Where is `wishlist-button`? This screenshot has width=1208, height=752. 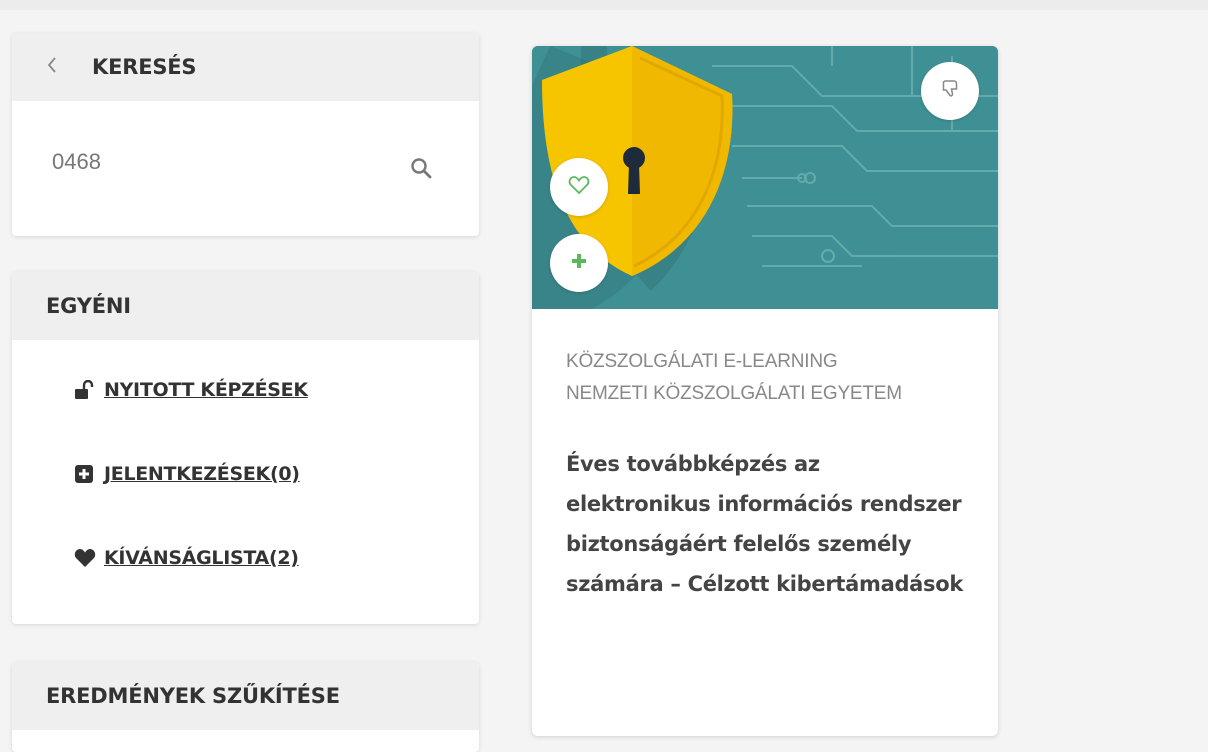
wishlist-button is located at coordinates (579, 187).